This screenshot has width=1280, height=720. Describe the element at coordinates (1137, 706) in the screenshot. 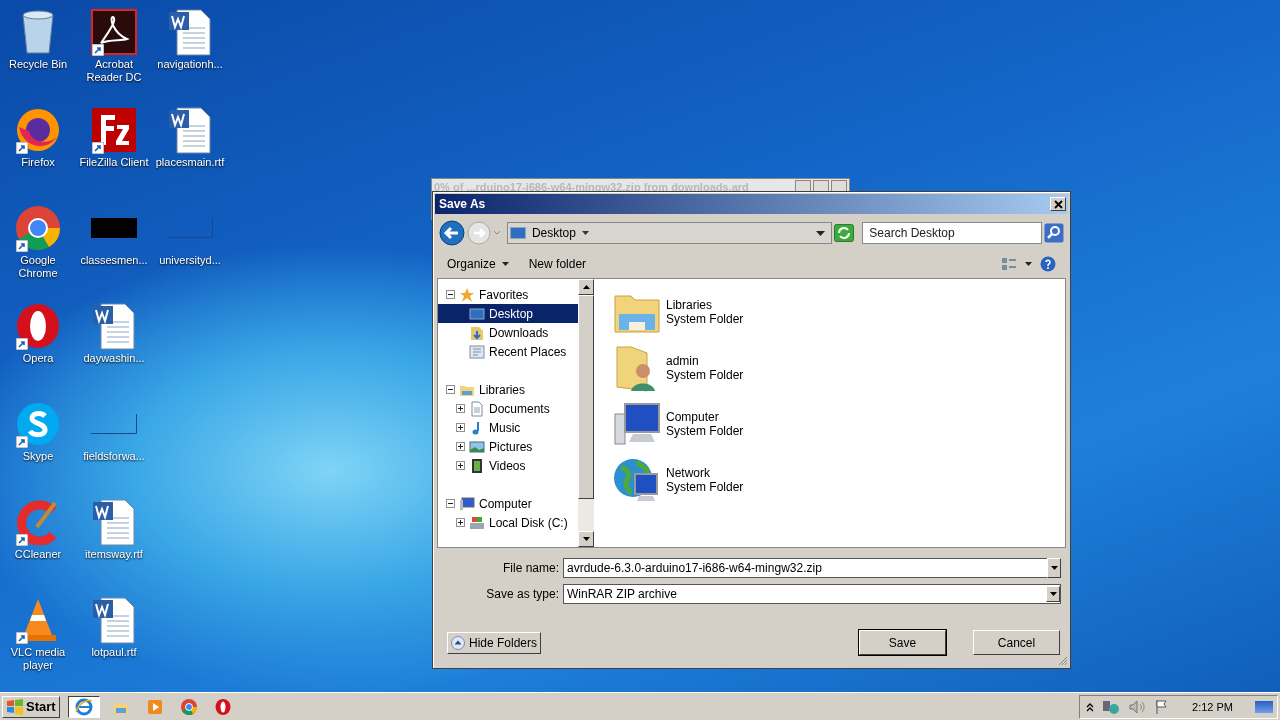

I see `speaker-icon` at that location.